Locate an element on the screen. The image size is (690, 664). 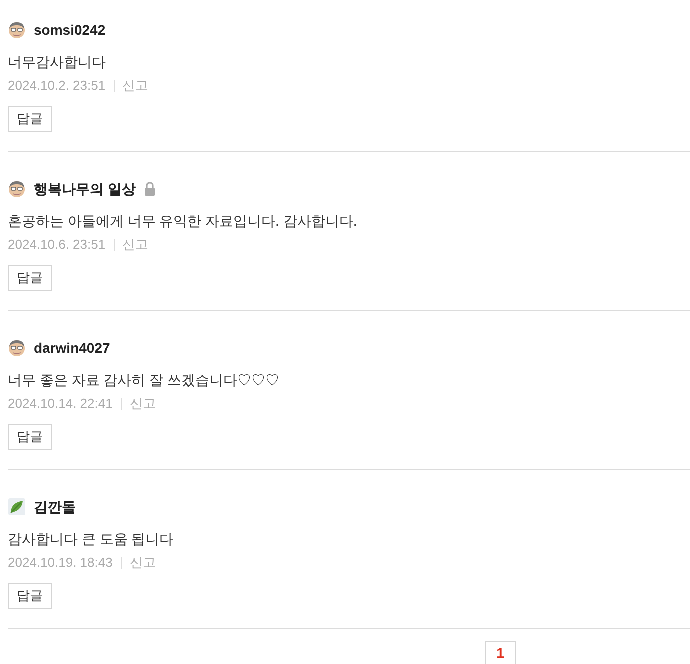
comment-date: 2024.10.14. 22:41 is located at coordinates (60, 404).